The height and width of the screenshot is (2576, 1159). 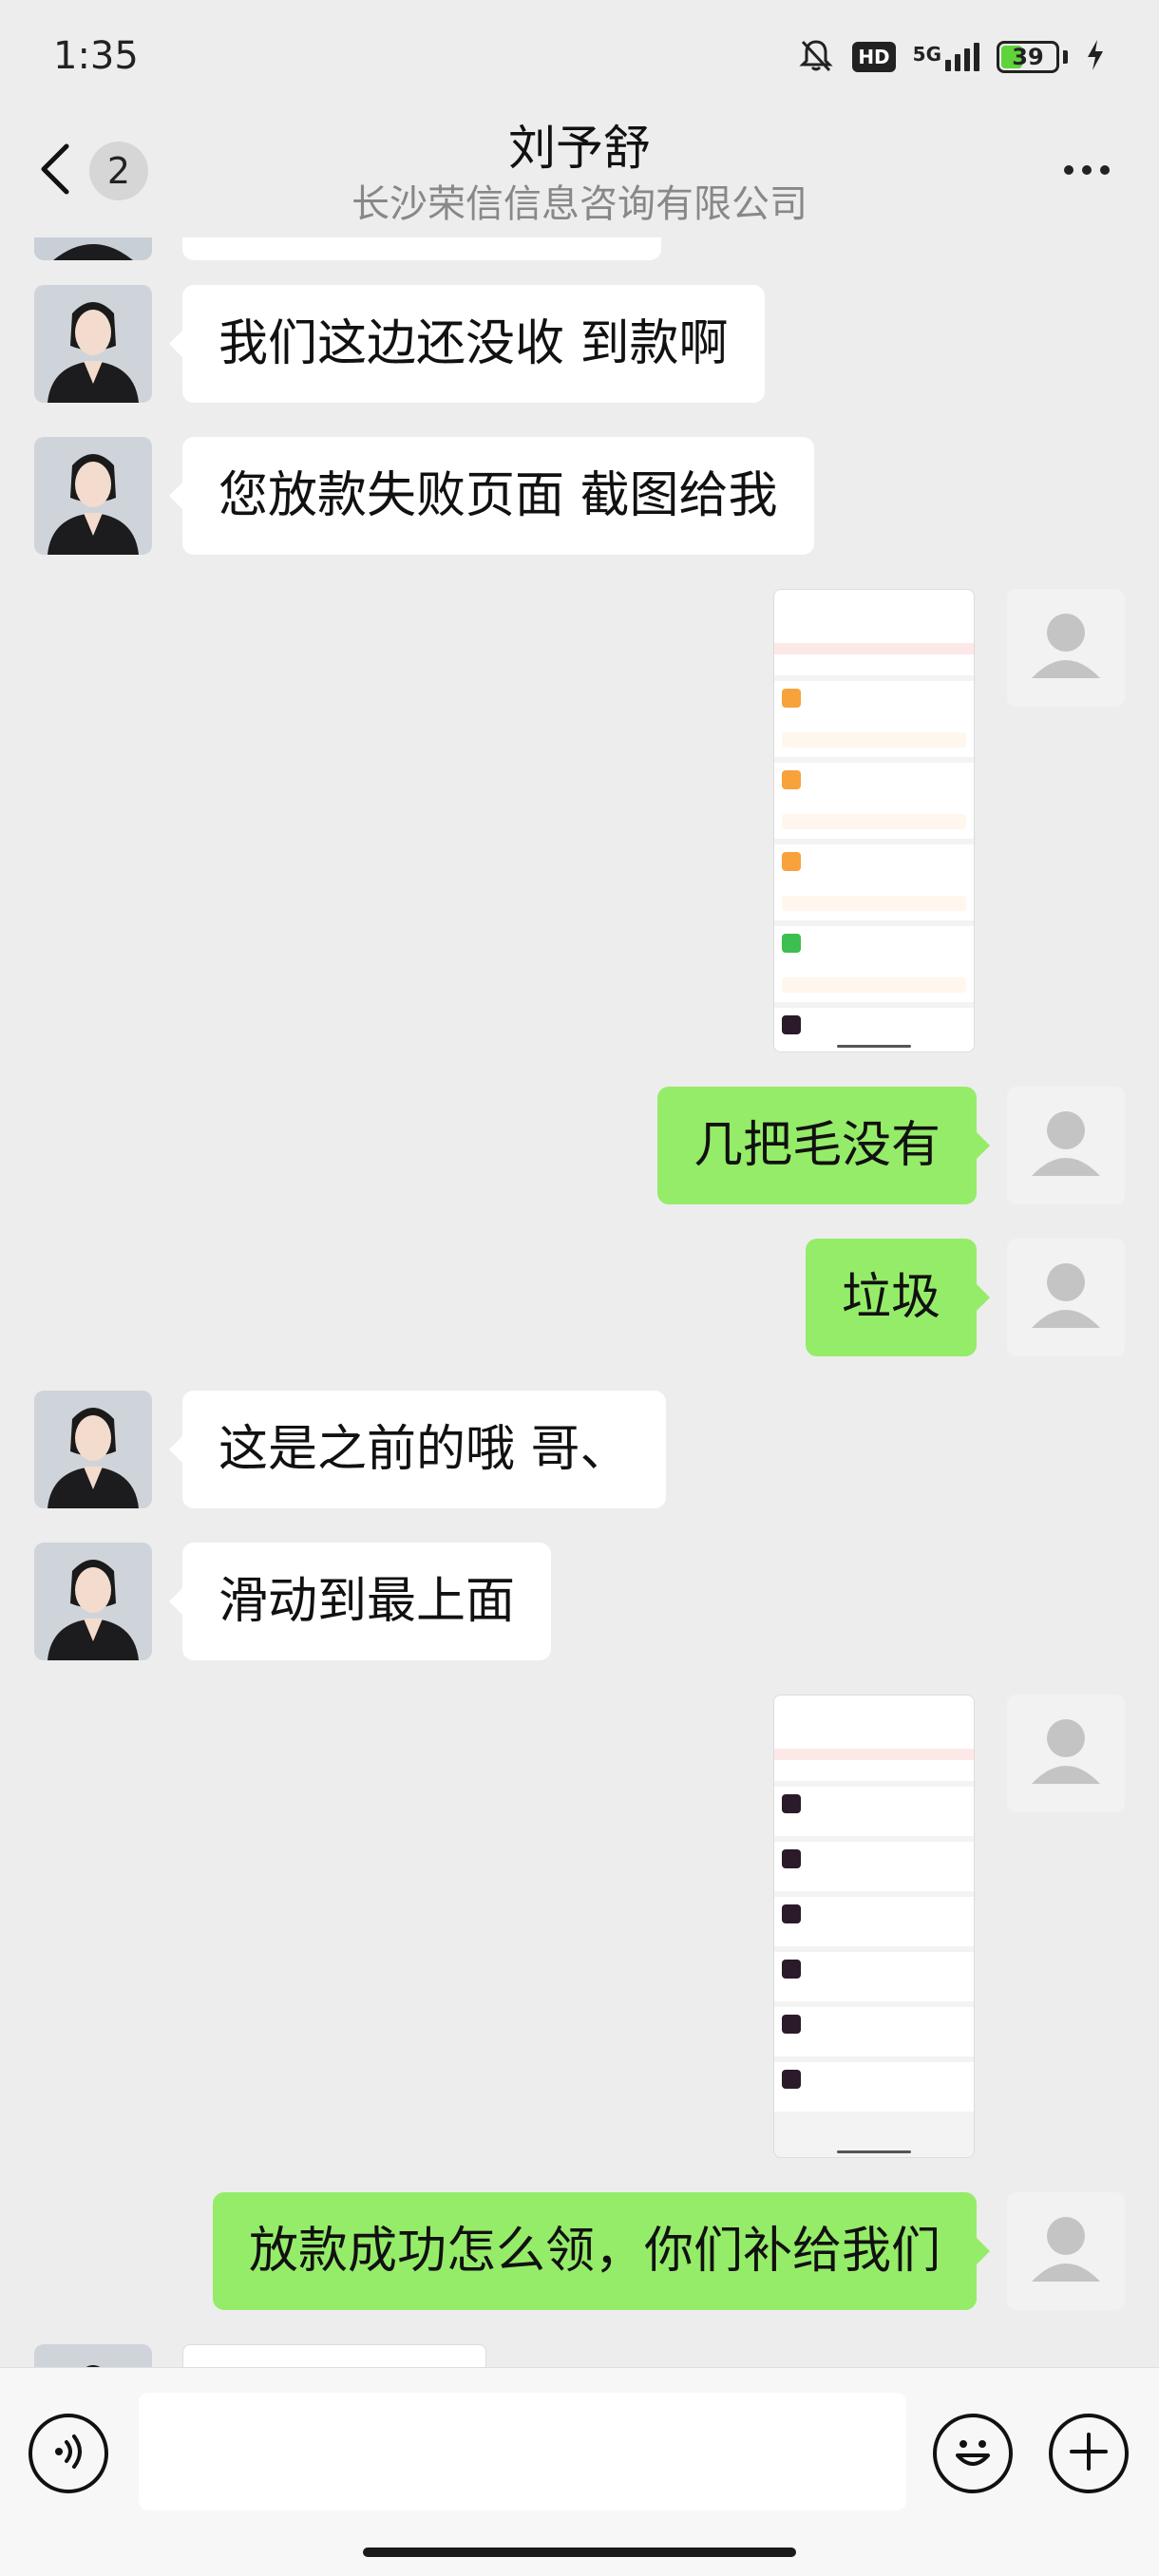 I want to click on message-row: 垃圾, so click(x=579, y=1297).